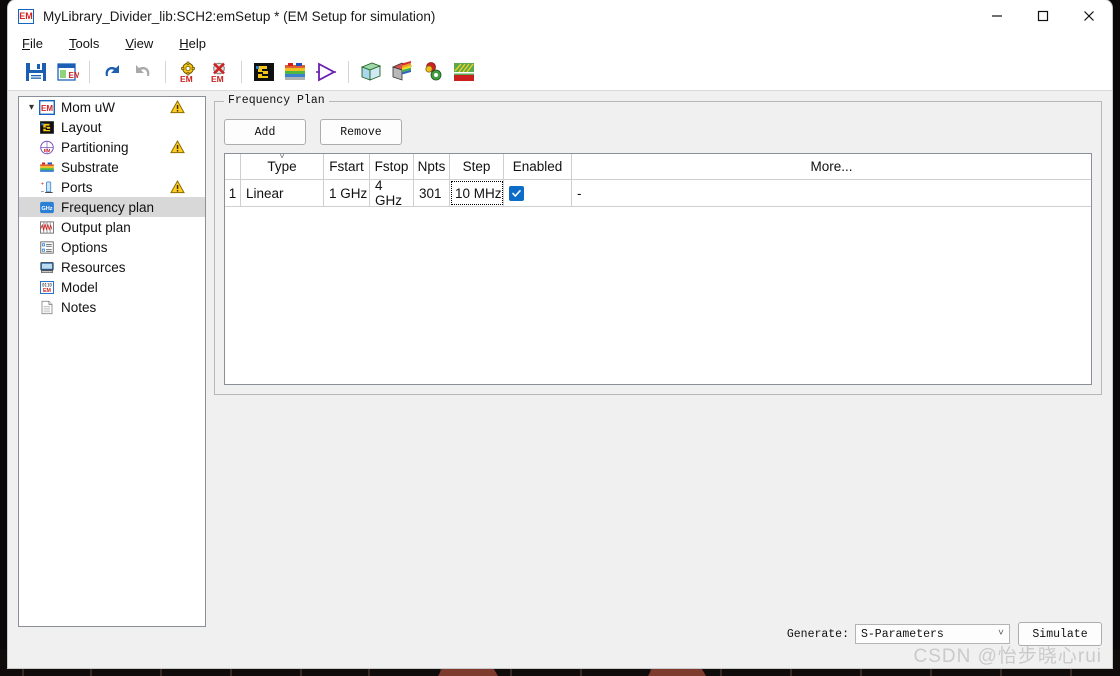 The height and width of the screenshot is (676, 1120). I want to click on tree-item-label: Partitioning, so click(95, 147).